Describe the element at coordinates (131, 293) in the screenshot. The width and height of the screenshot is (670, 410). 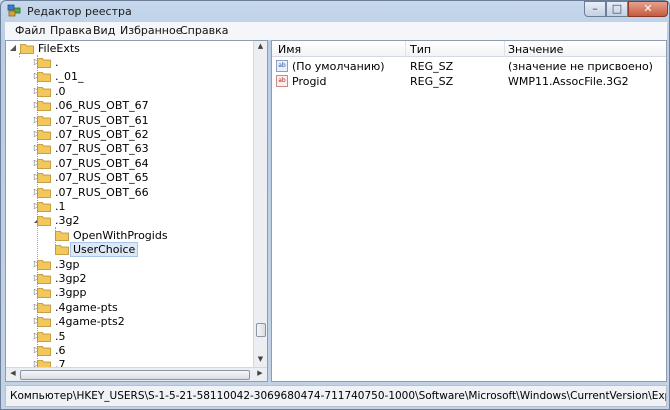
I see `tree-item: ▷ .3gpp` at that location.